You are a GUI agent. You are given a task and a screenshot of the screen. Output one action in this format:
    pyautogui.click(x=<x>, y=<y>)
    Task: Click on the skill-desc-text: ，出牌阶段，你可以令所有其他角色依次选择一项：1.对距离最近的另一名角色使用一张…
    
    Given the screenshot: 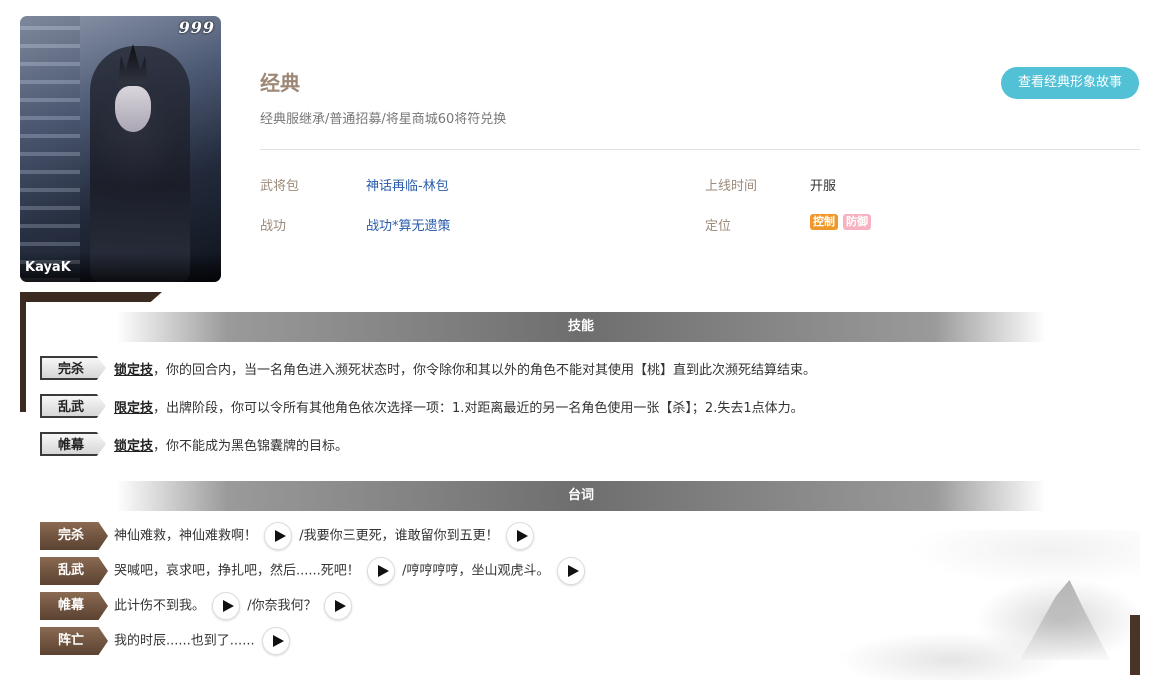 What is the action you would take?
    pyautogui.click(x=478, y=408)
    